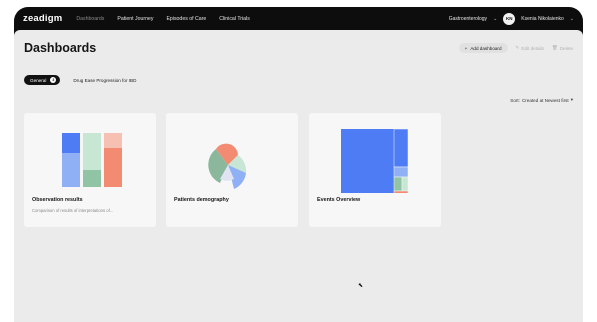 The image size is (597, 322). I want to click on department-selector: Gastroenterology, so click(468, 19).